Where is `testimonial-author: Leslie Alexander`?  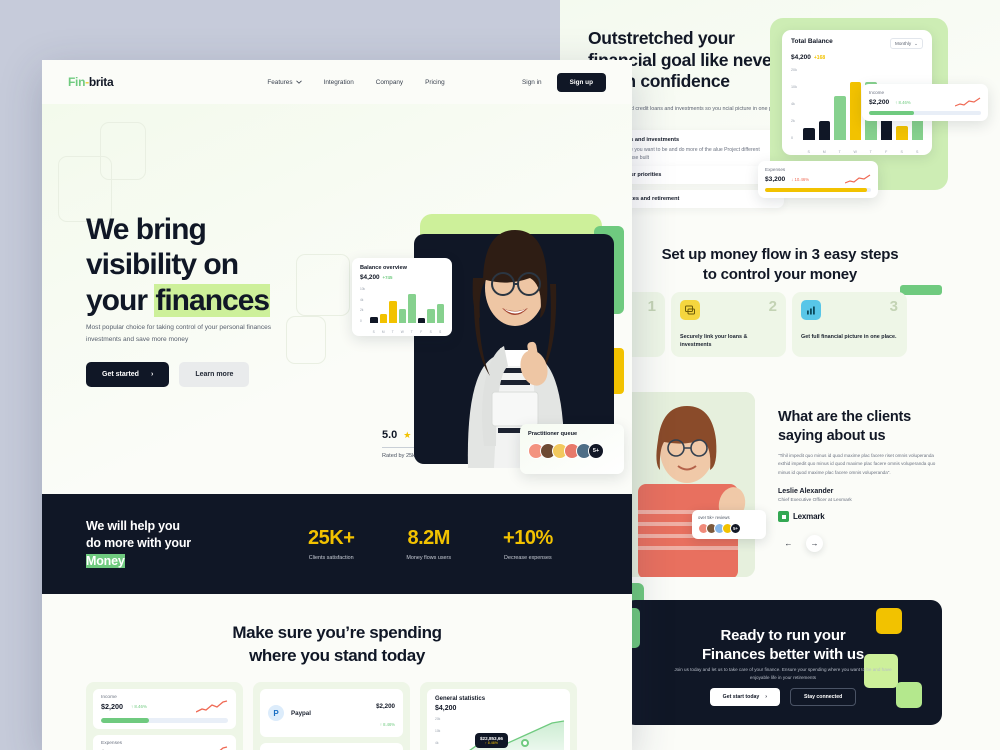
testimonial-author: Leslie Alexander is located at coordinates (806, 491).